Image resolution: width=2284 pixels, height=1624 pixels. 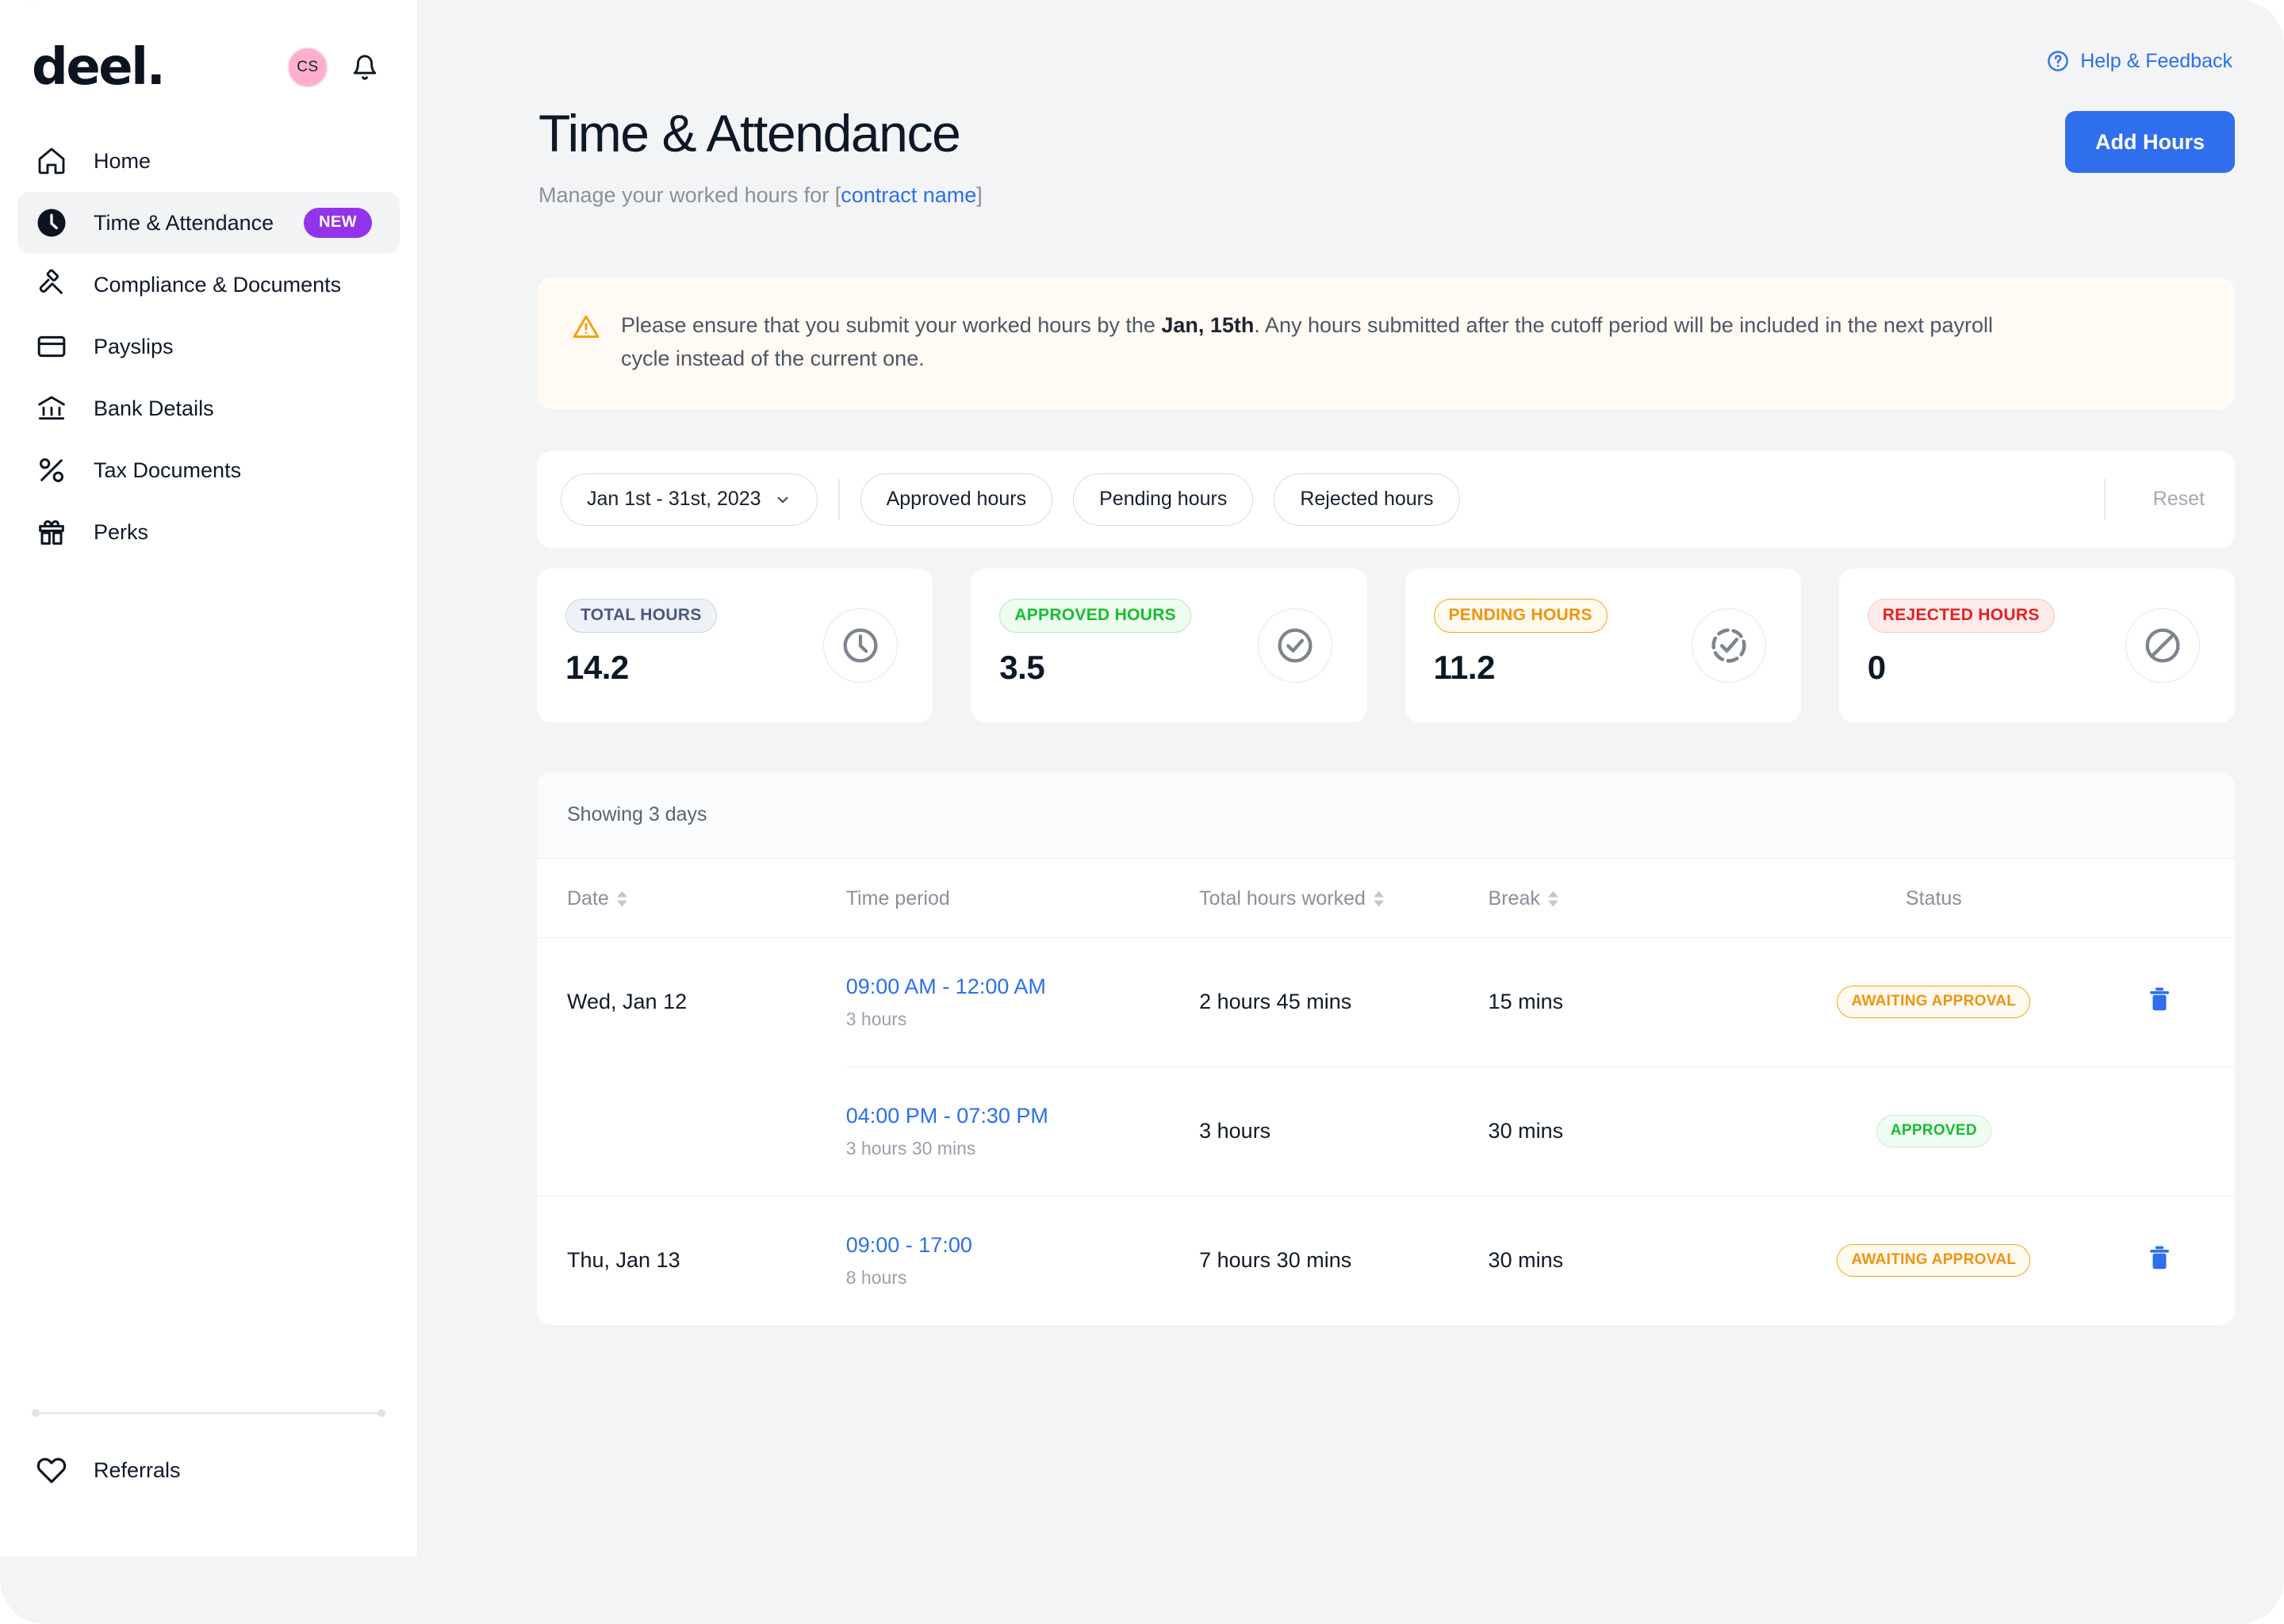 What do you see at coordinates (1620, 898) in the screenshot?
I see `column-header-break: Break` at bounding box center [1620, 898].